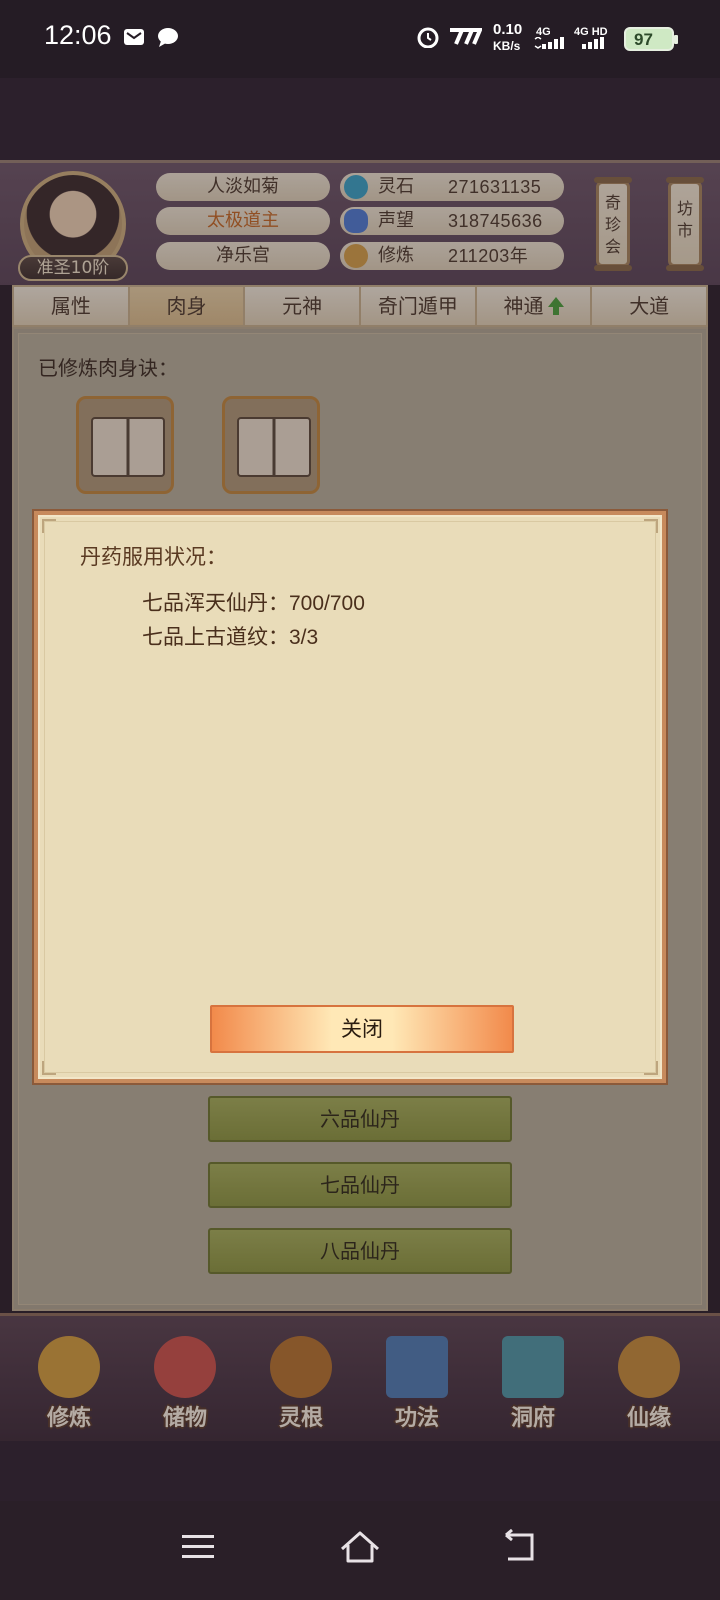 The width and height of the screenshot is (720, 1600). What do you see at coordinates (198, 1547) in the screenshot?
I see `menu-icon` at bounding box center [198, 1547].